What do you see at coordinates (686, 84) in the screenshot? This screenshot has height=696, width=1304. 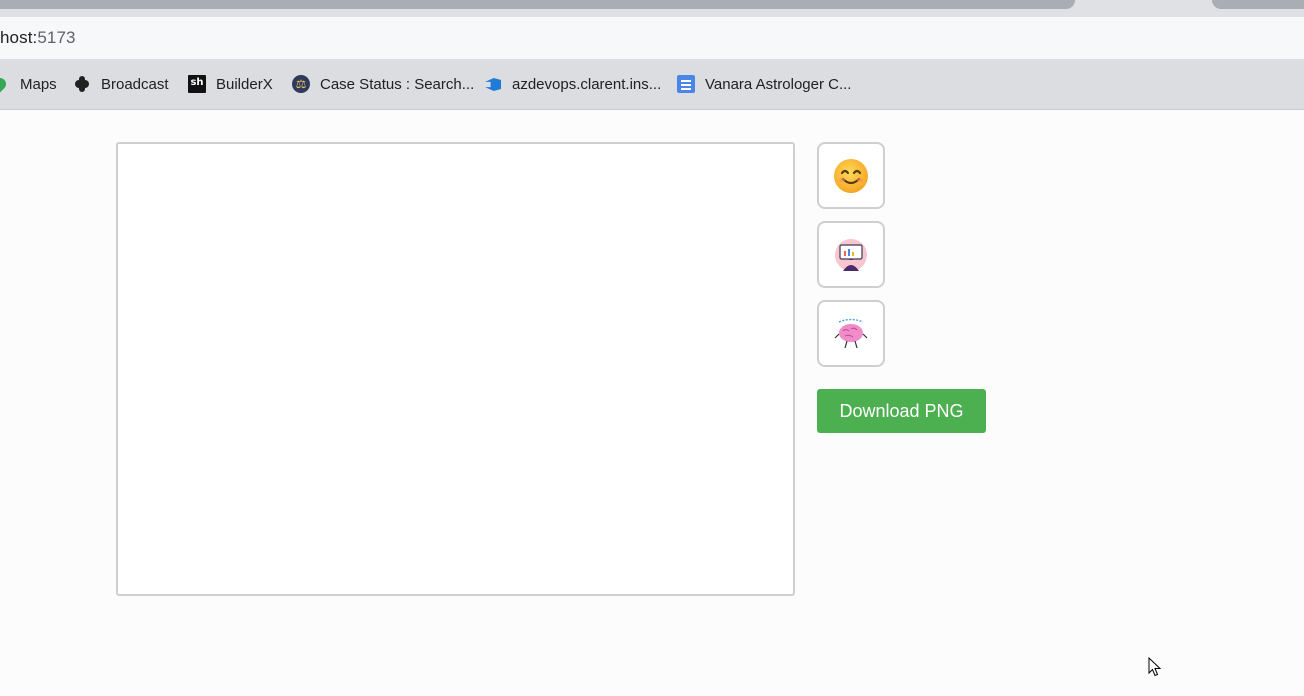 I see `google-docs-icon` at bounding box center [686, 84].